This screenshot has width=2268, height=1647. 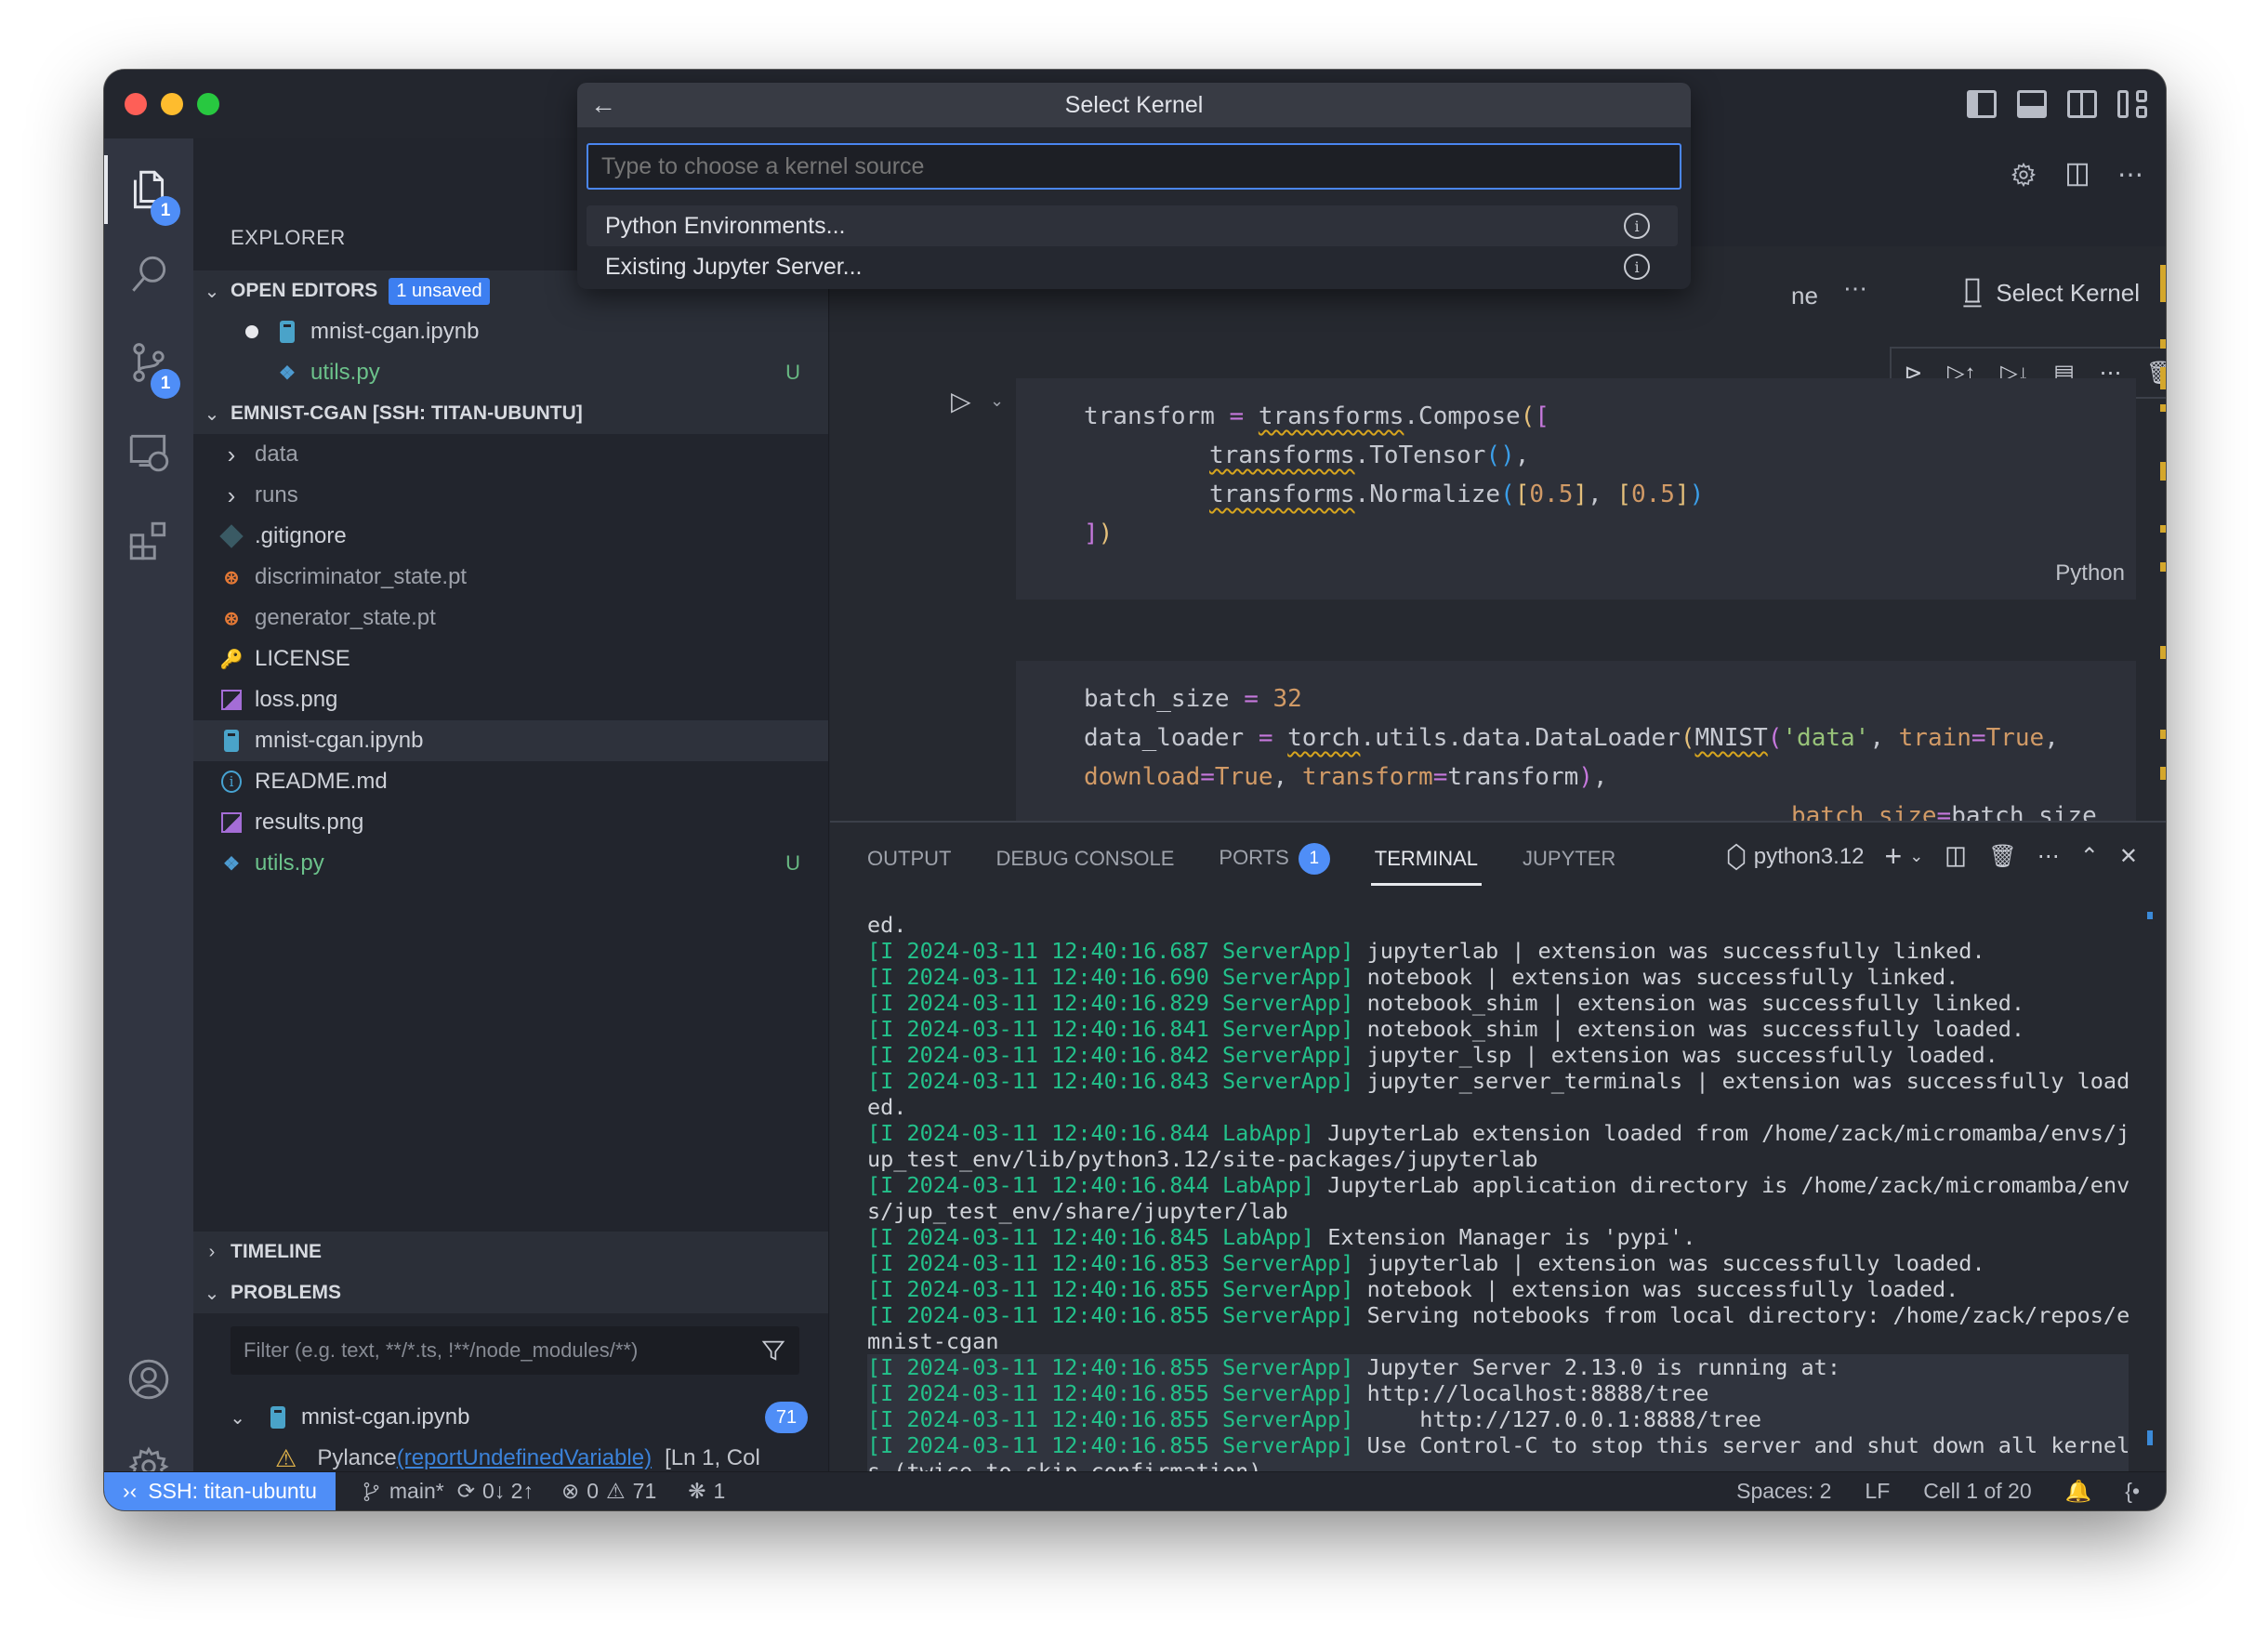 What do you see at coordinates (1085, 863) in the screenshot?
I see `tab-debug-console: DEBUG CONSOLE` at bounding box center [1085, 863].